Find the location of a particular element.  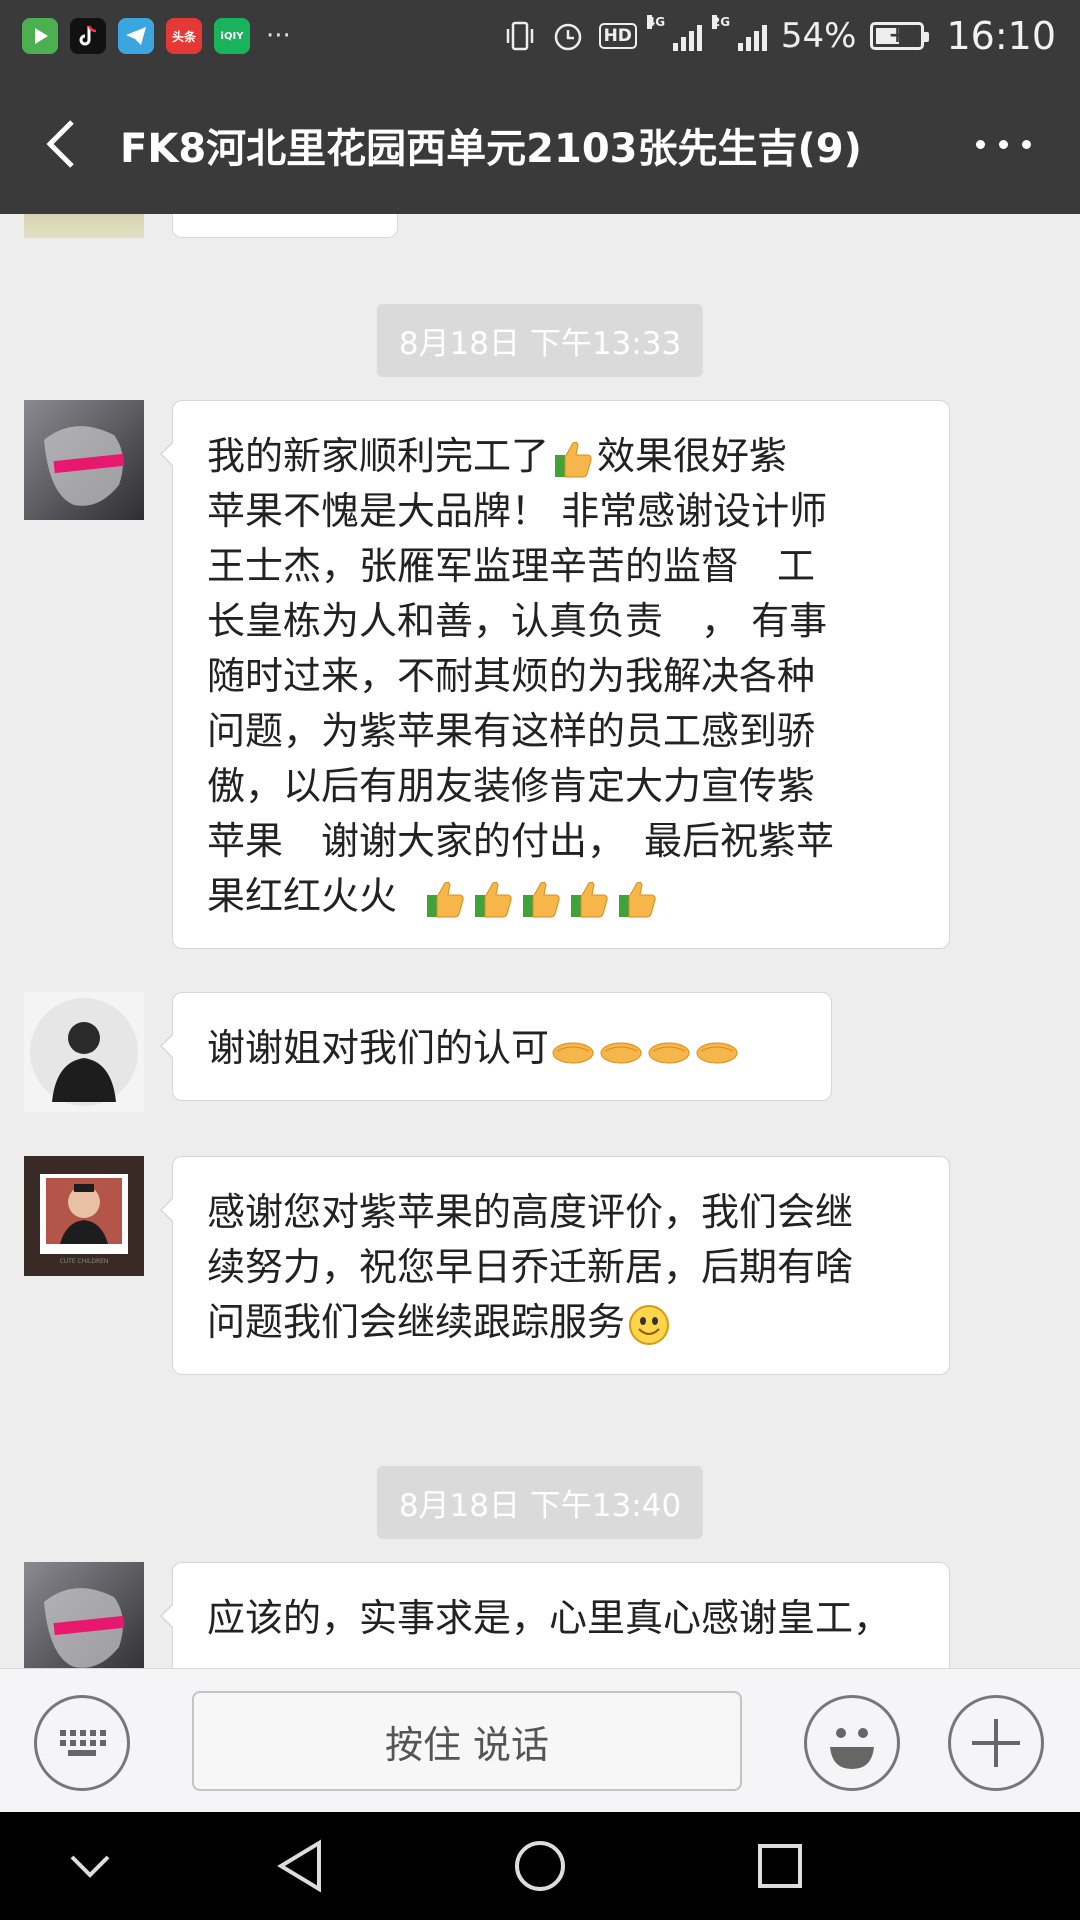

timestamp: 8月18日 下午13:33 is located at coordinates (540, 340).